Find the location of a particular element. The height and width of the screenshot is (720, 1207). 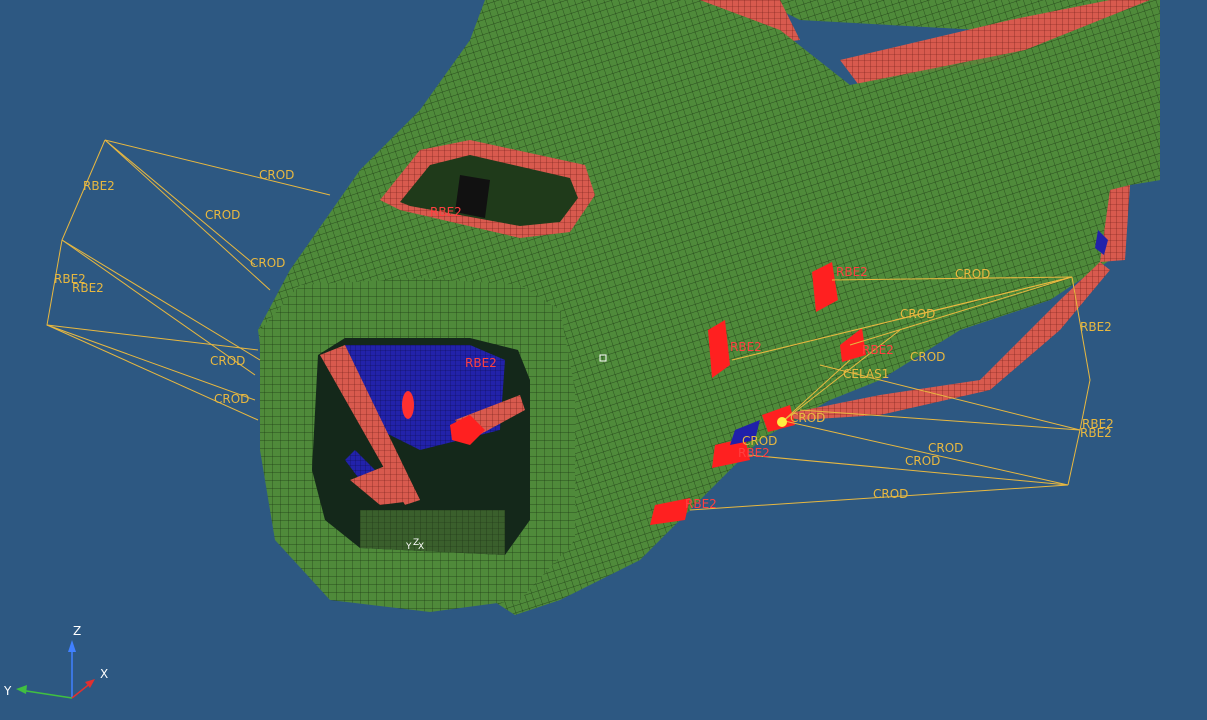

label-celas1: CELAS1 is located at coordinates (866, 374).